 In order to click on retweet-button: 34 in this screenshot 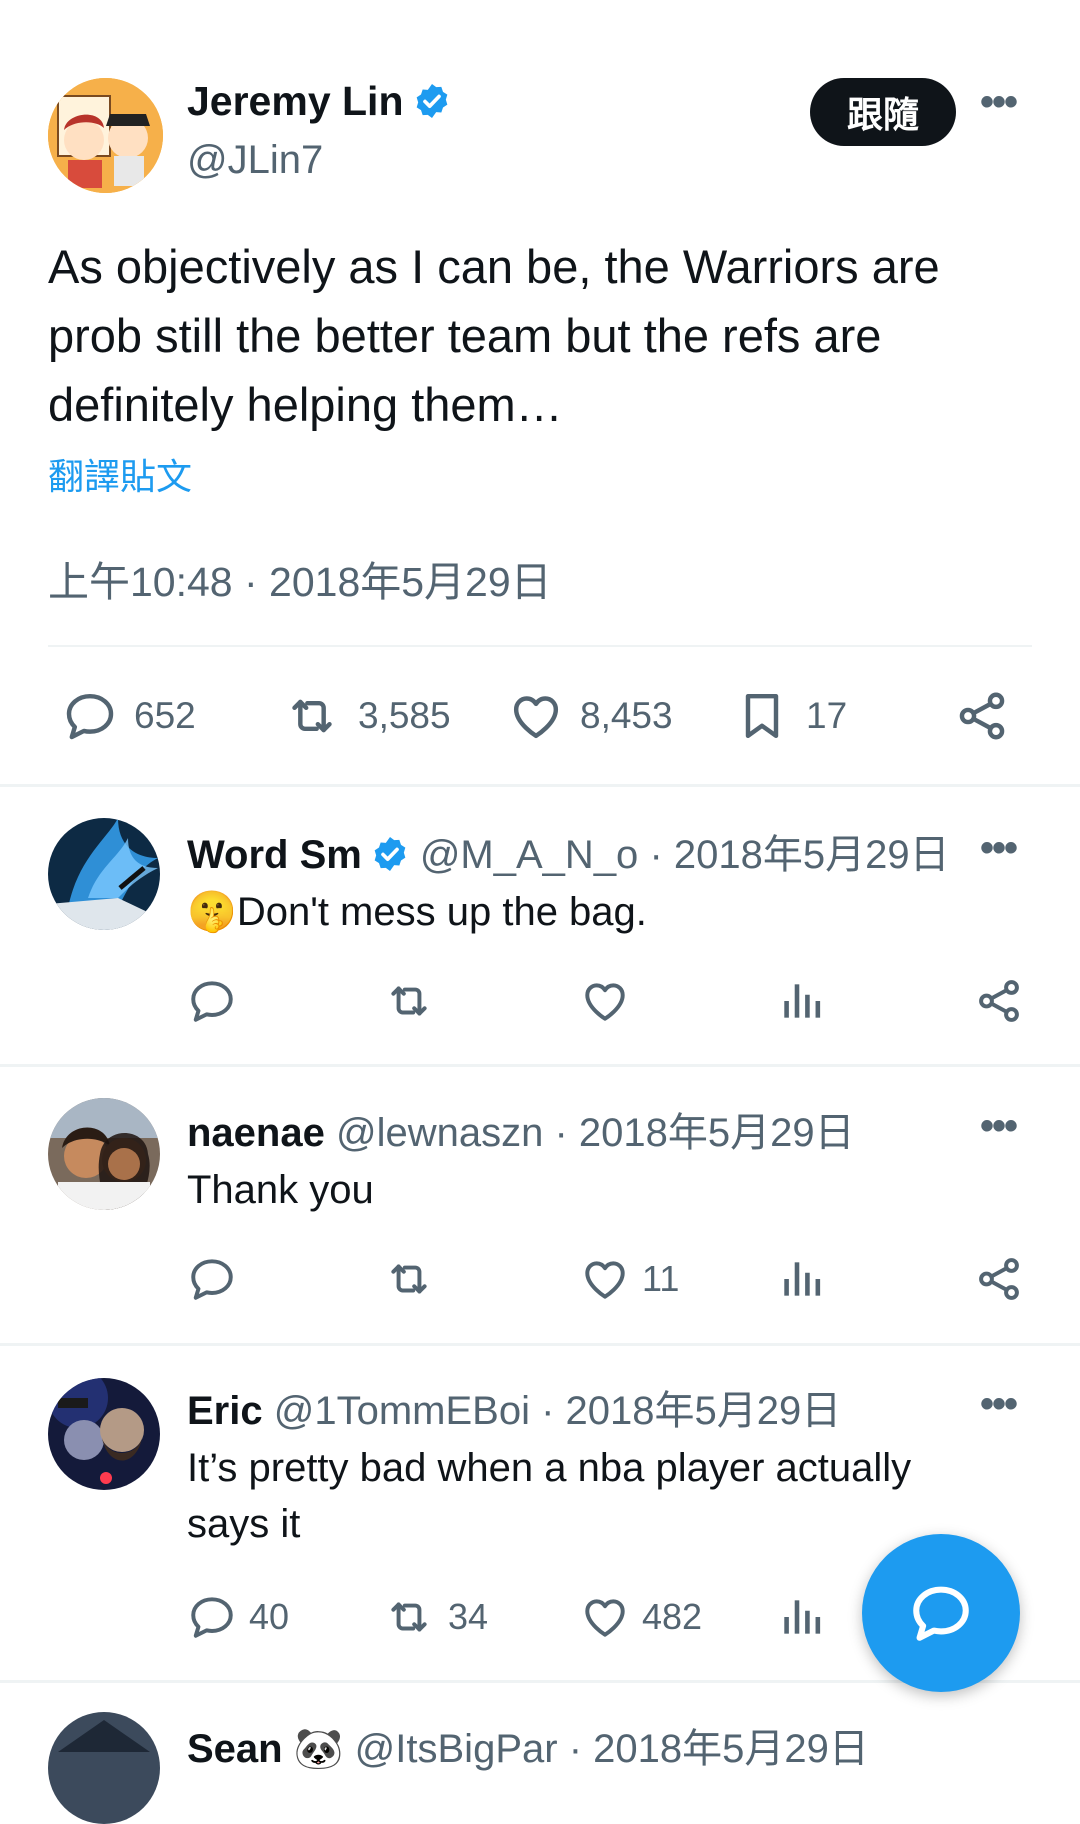, I will do `click(435, 1617)`.